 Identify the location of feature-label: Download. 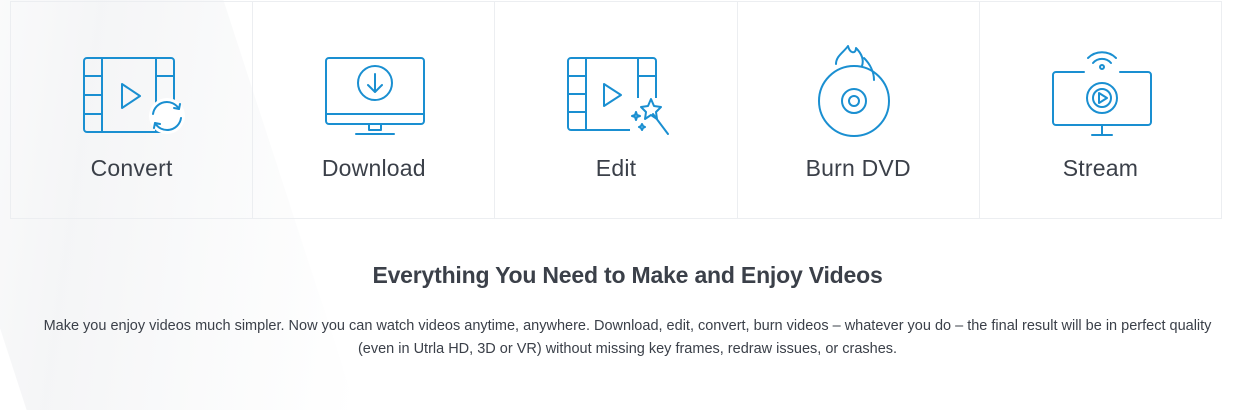
(373, 168).